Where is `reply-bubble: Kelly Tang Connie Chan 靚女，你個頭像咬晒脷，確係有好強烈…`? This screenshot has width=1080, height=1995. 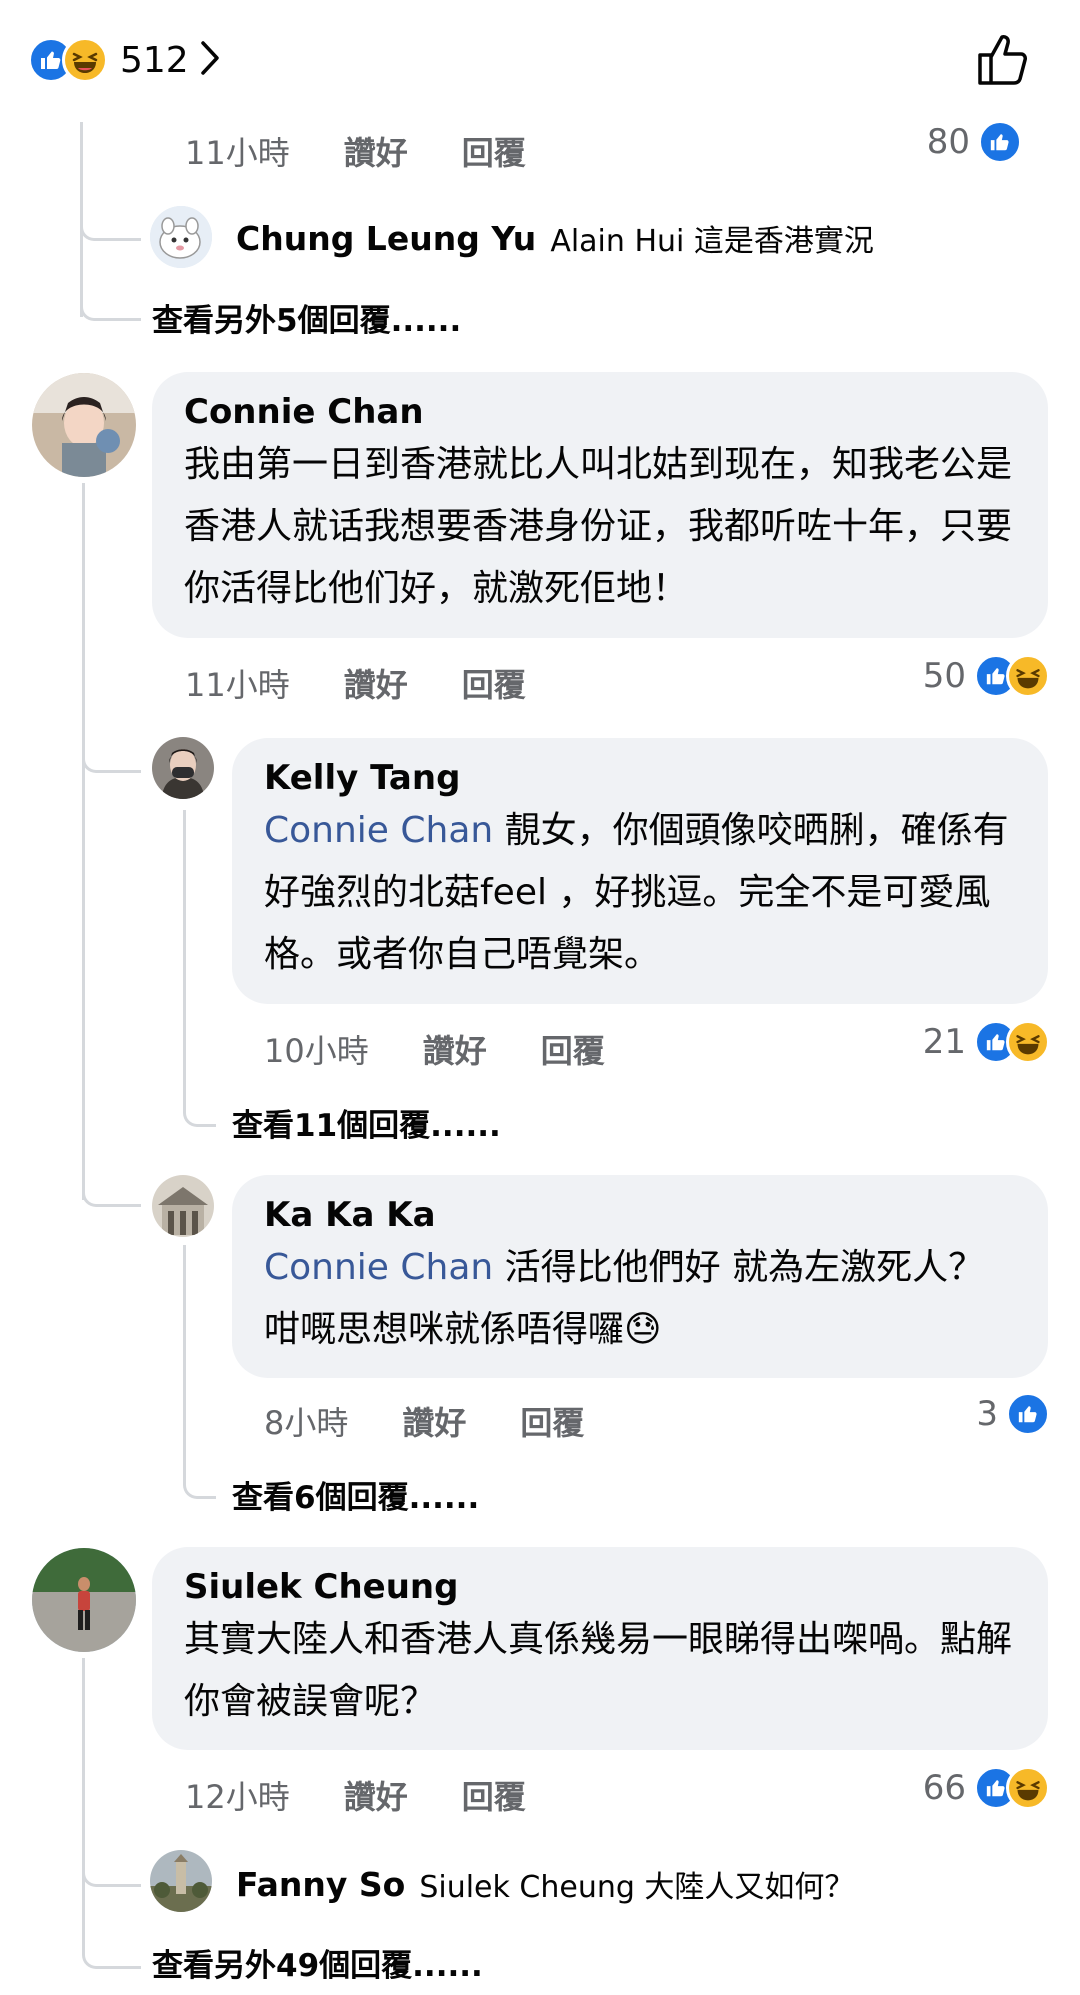 reply-bubble: Kelly Tang Connie Chan 靚女，你個頭像咬晒脷，確係有好強烈… is located at coordinates (640, 871).